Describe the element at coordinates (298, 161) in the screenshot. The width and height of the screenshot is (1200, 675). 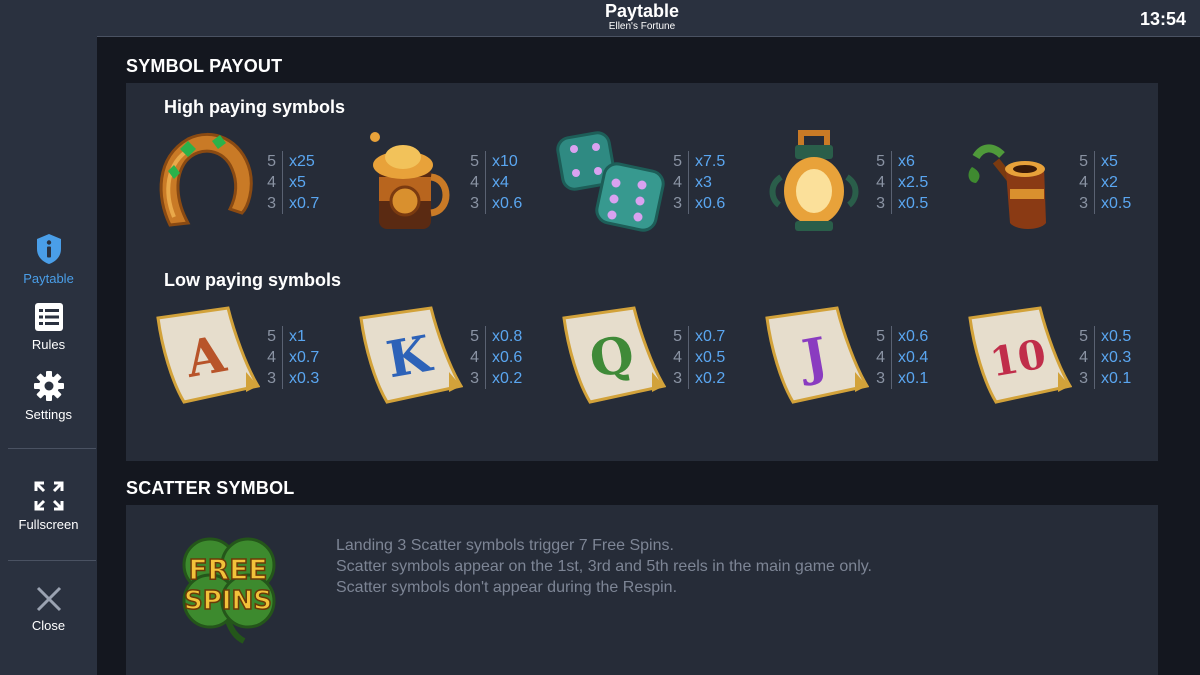
I see `payout-value: x25` at that location.